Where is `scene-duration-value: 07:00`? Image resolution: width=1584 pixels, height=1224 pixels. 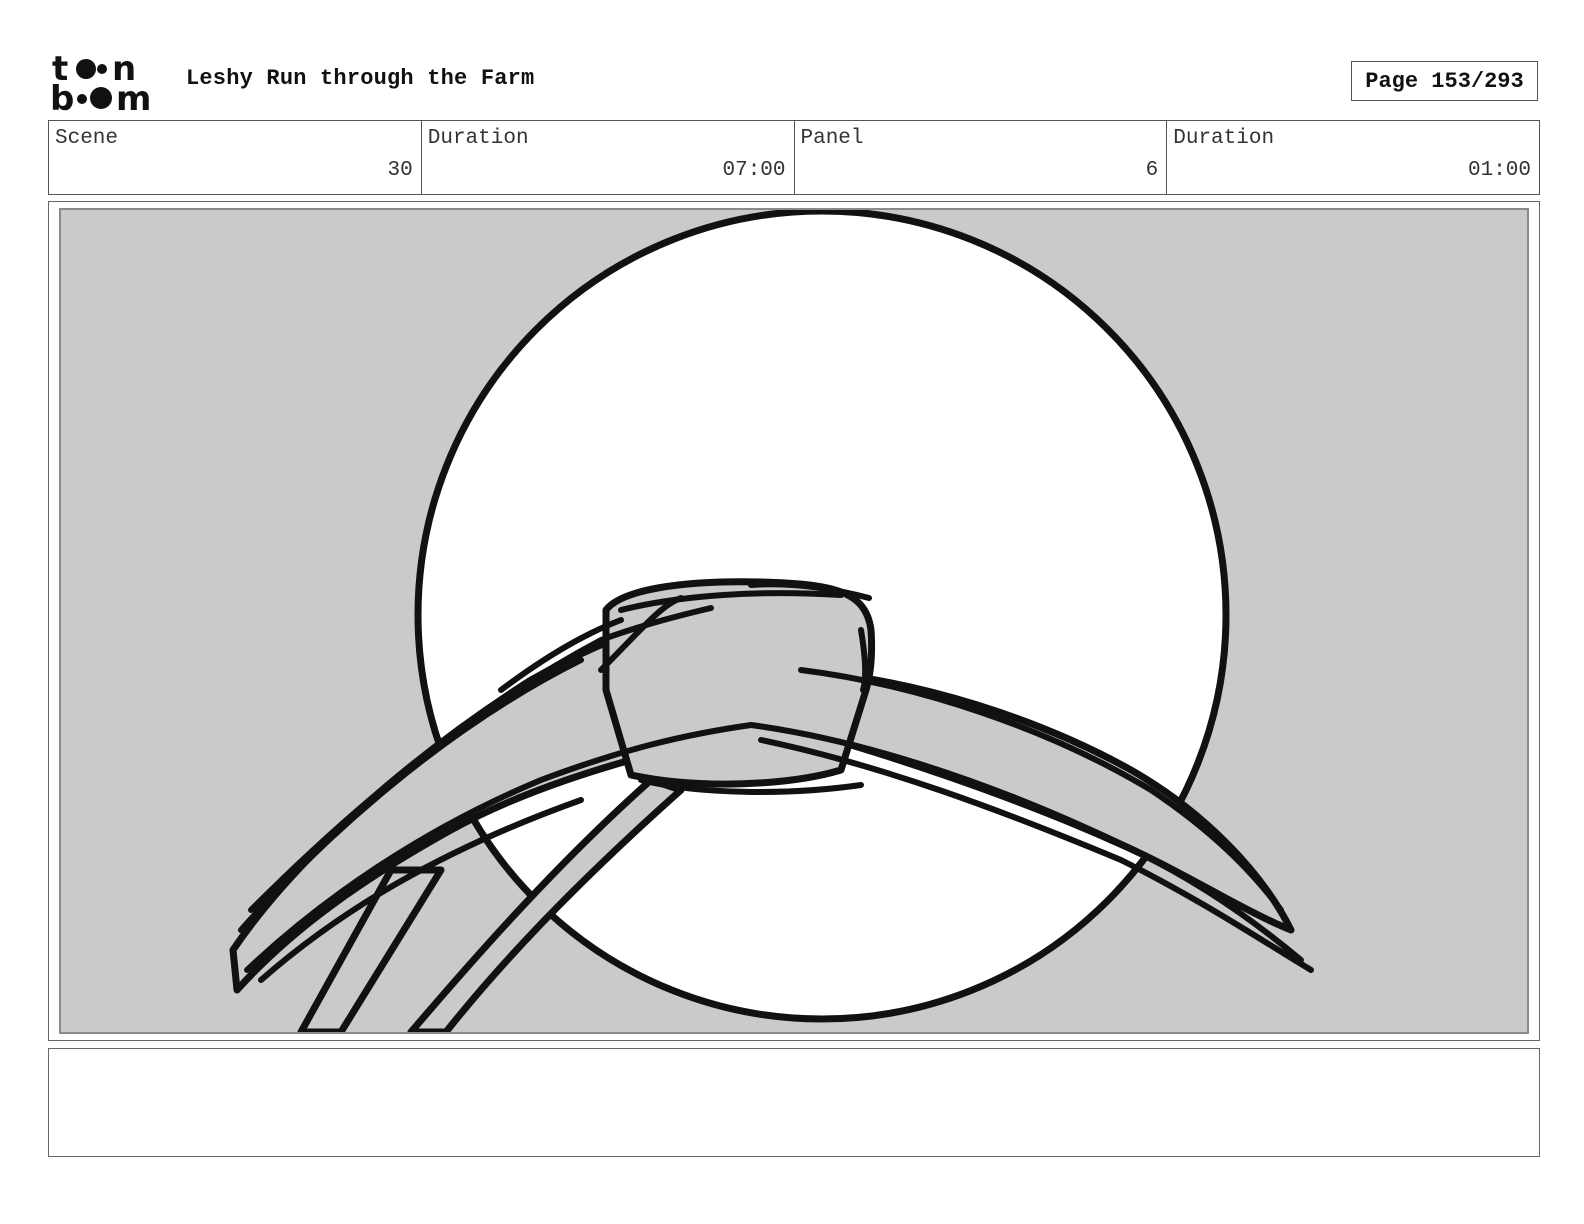 scene-duration-value: 07:00 is located at coordinates (754, 170).